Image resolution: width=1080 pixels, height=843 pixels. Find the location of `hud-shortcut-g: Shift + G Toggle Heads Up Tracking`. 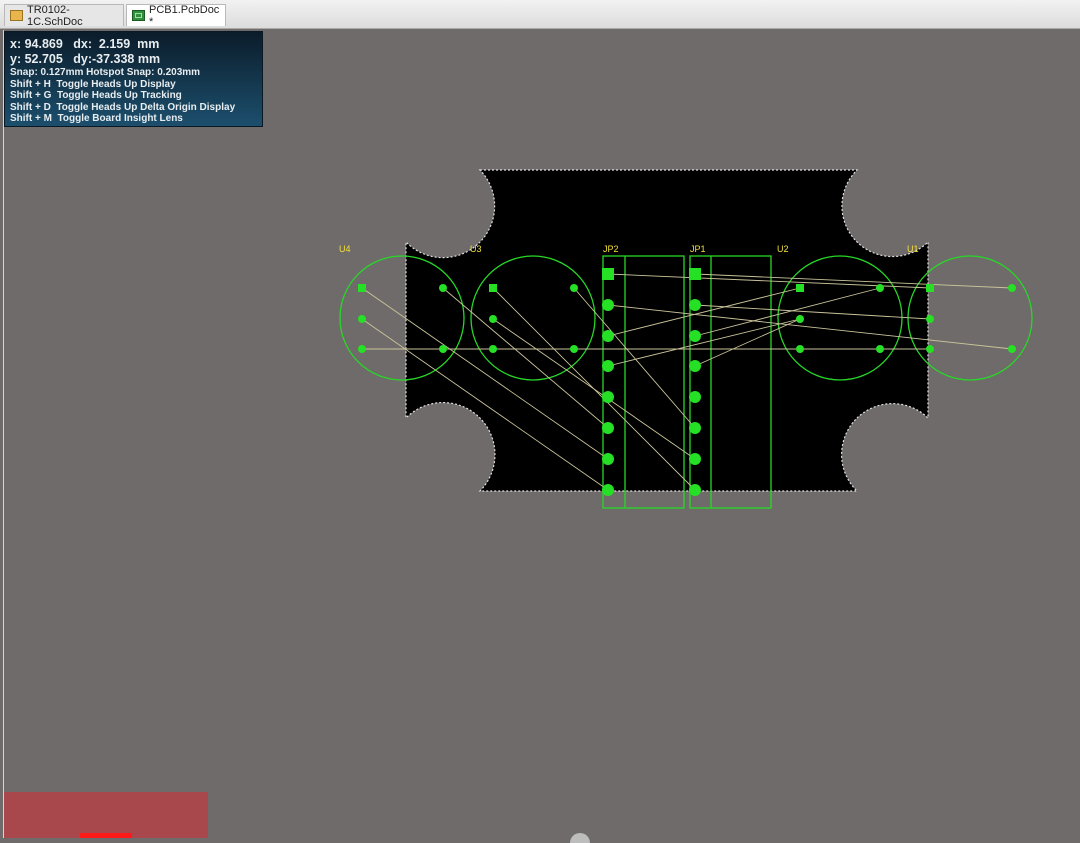

hud-shortcut-g: Shift + G Toggle Heads Up Tracking is located at coordinates (96, 95).